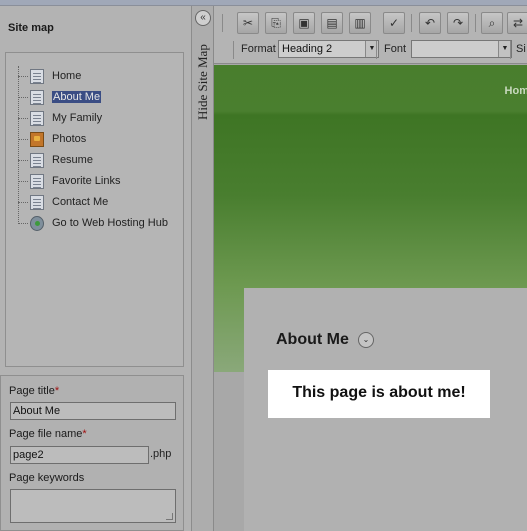  What do you see at coordinates (31, 28) in the screenshot?
I see `site-map-title: Site map` at bounding box center [31, 28].